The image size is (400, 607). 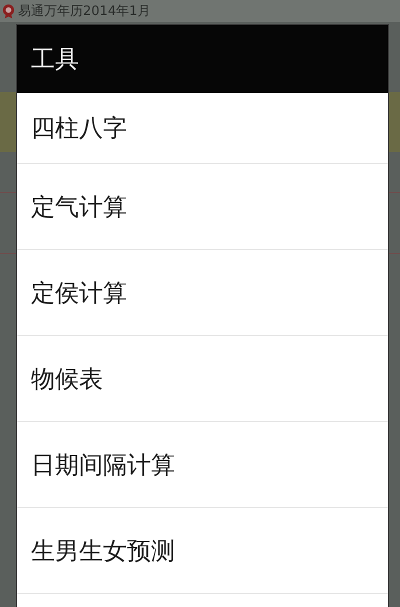 What do you see at coordinates (84, 11) in the screenshot?
I see `app-title: 易通万年历2014年1月` at bounding box center [84, 11].